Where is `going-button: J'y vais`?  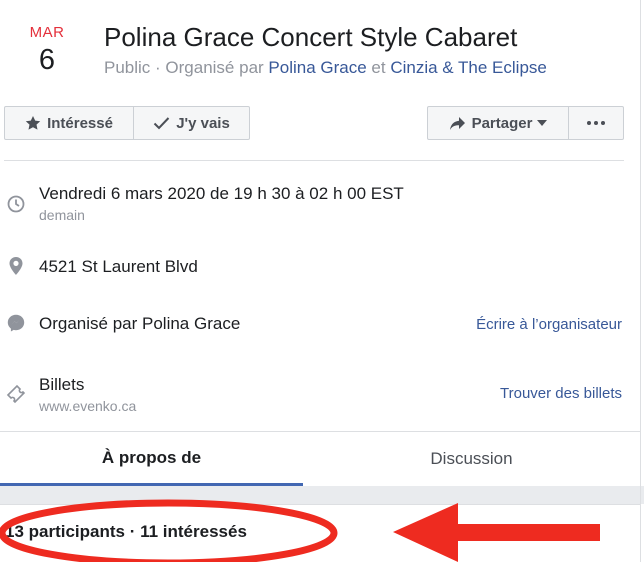
going-button: J'y vais is located at coordinates (192, 123).